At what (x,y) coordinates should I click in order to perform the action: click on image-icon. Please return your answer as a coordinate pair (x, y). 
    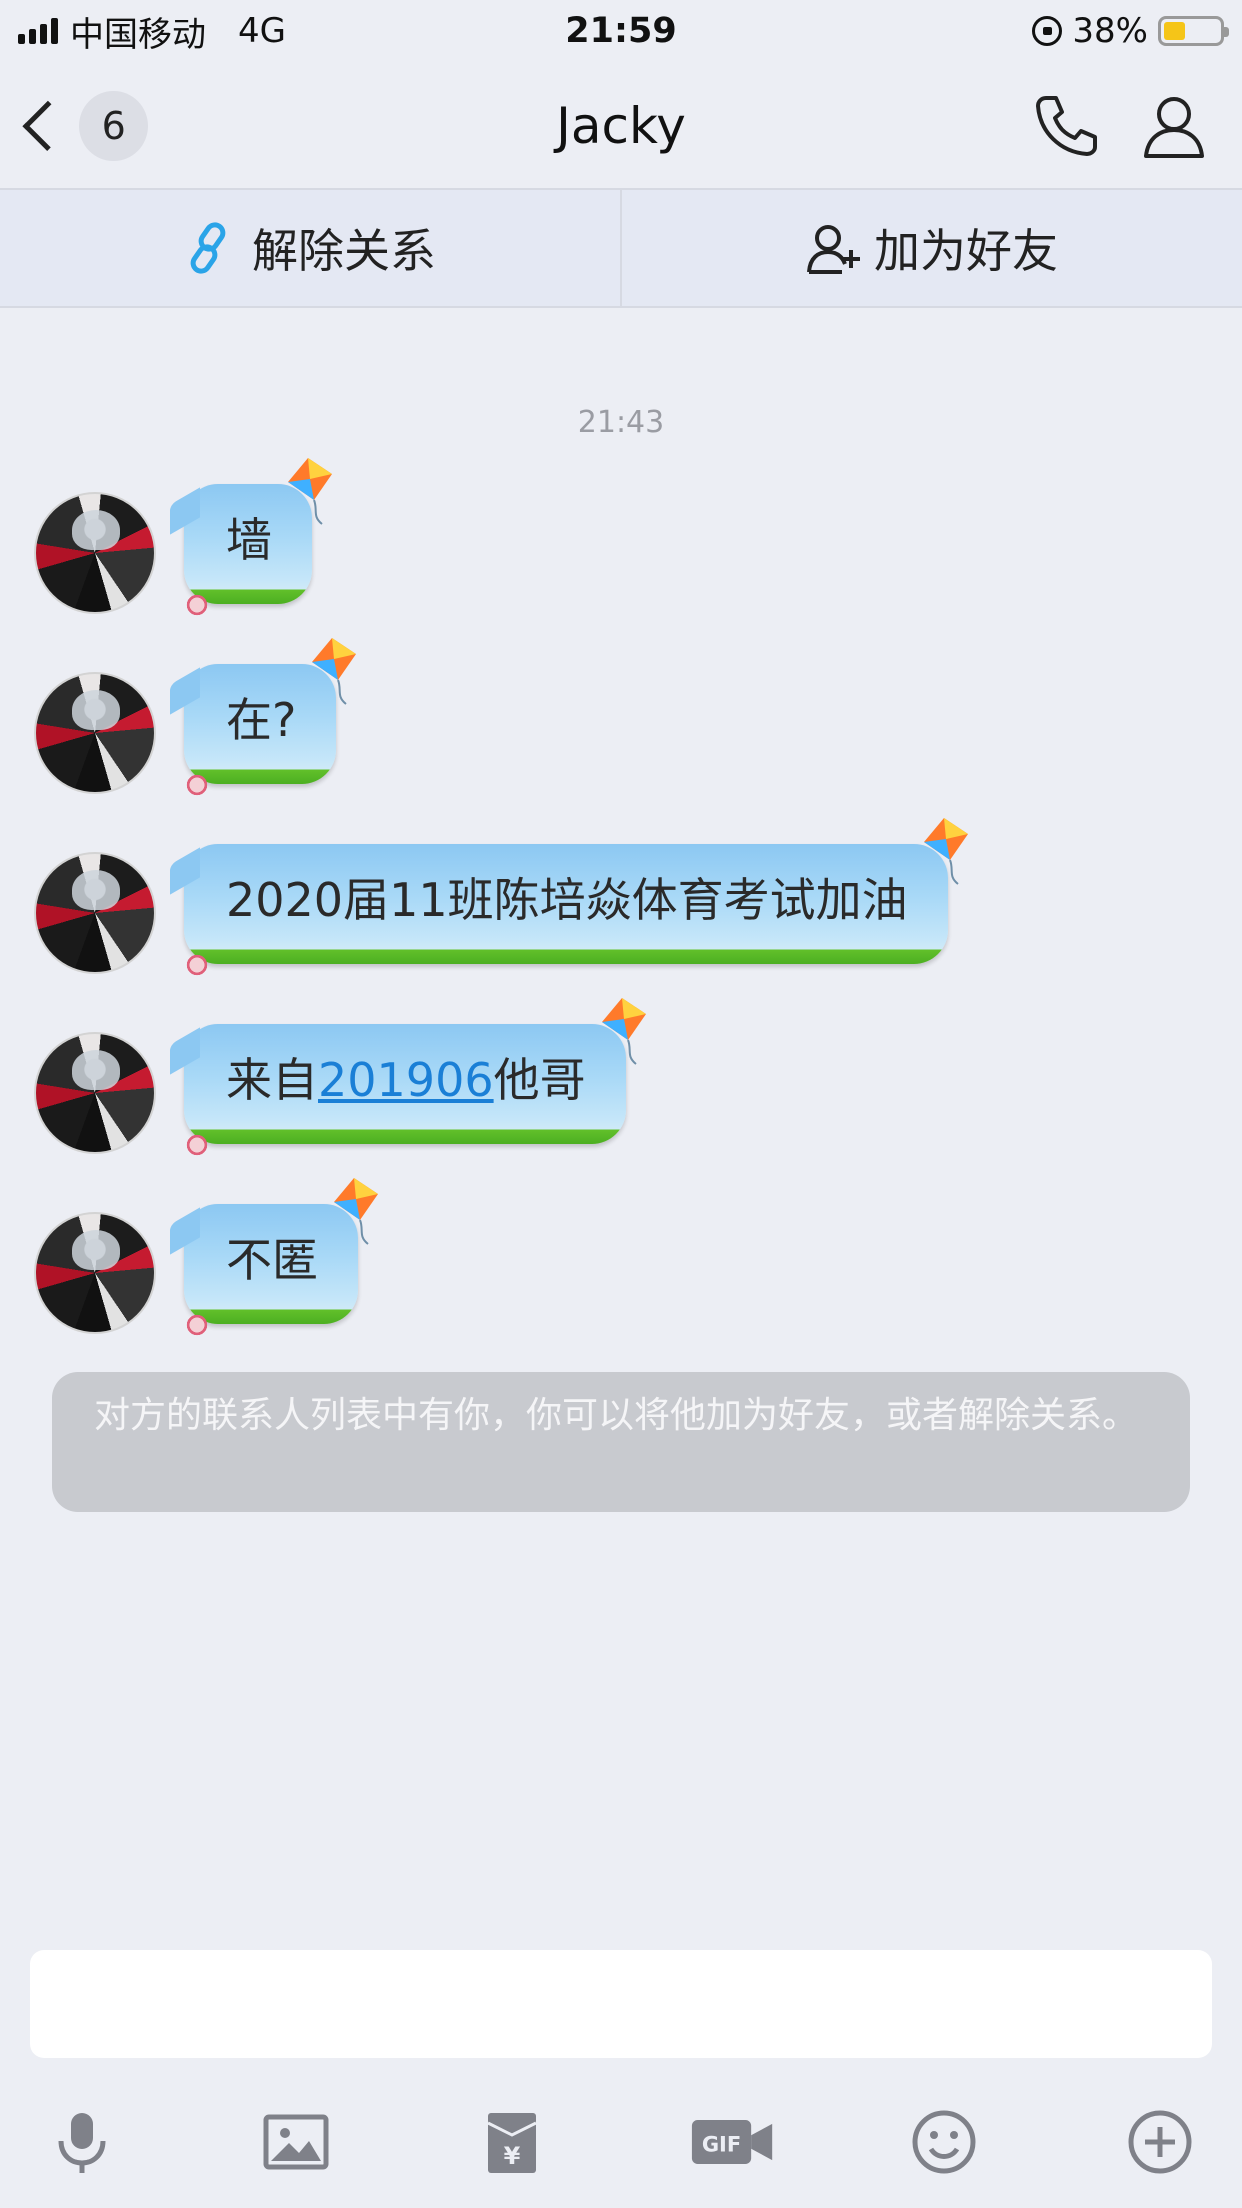
    Looking at the image, I should click on (296, 2142).